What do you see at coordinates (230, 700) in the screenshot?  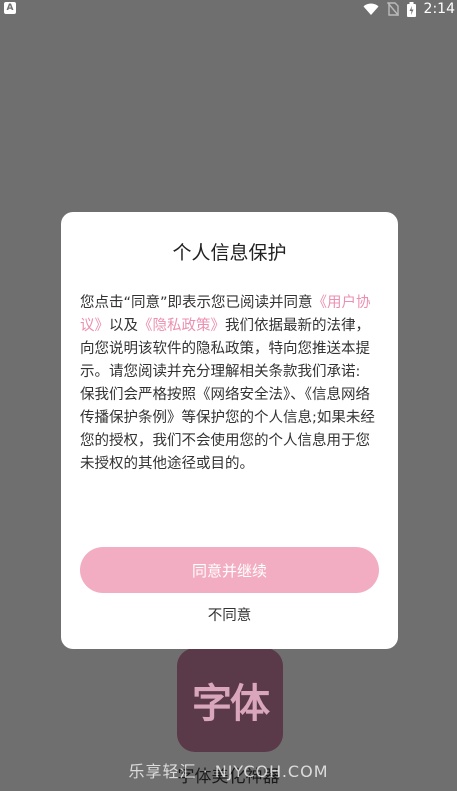 I see `app-launcher-icon: 字体` at bounding box center [230, 700].